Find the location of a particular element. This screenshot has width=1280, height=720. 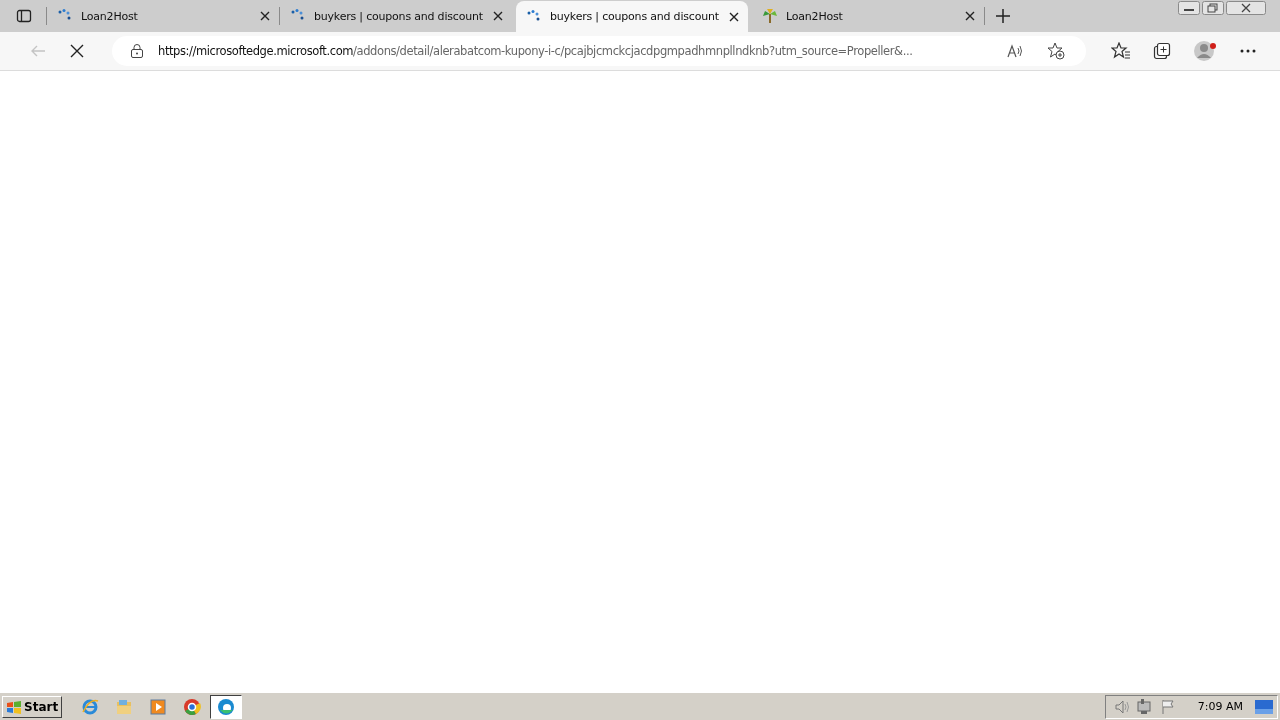

taskbar-app is located at coordinates (226, 706).